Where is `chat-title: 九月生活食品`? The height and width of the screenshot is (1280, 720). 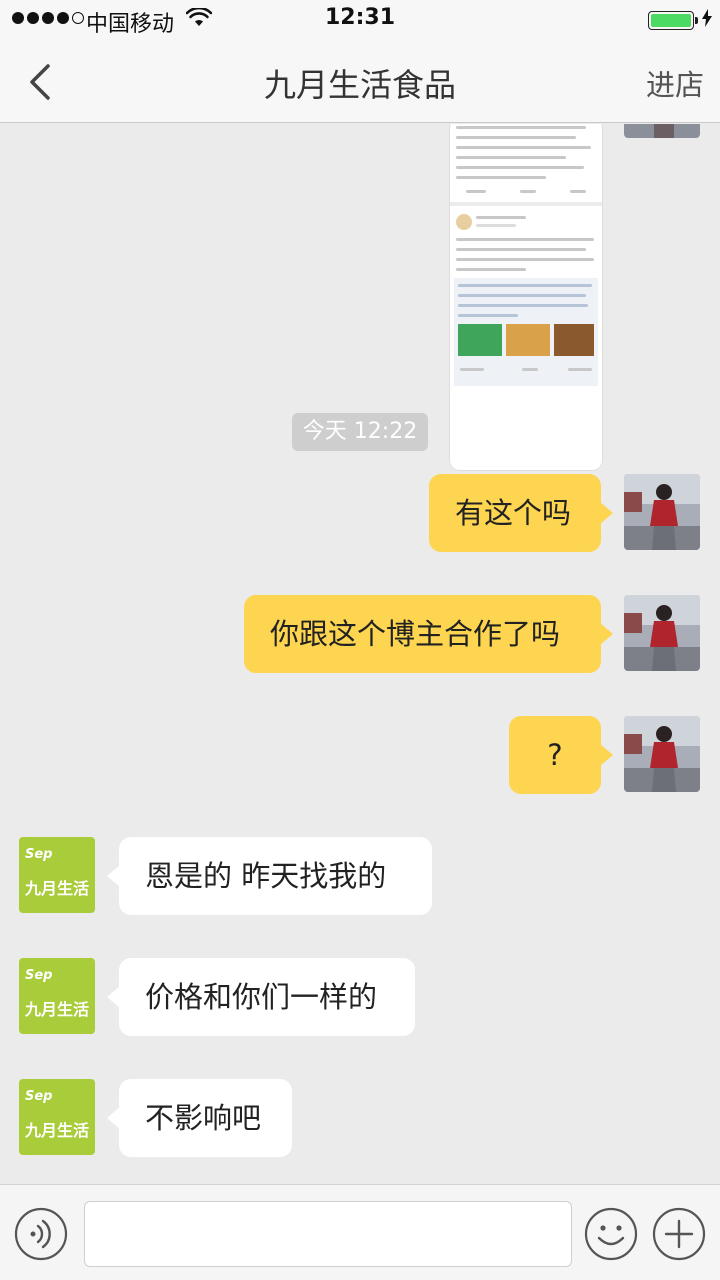
chat-title: 九月生活食品 is located at coordinates (359, 85).